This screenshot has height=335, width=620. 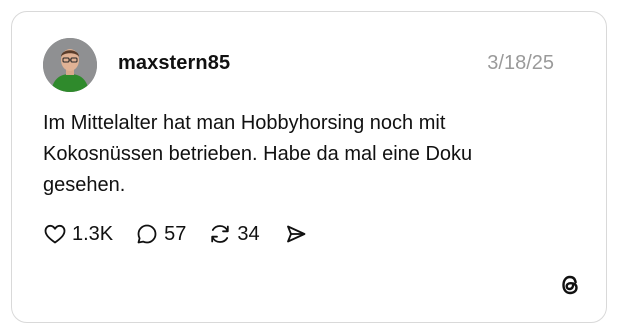 I want to click on speech-bubble-icon, so click(x=147, y=234).